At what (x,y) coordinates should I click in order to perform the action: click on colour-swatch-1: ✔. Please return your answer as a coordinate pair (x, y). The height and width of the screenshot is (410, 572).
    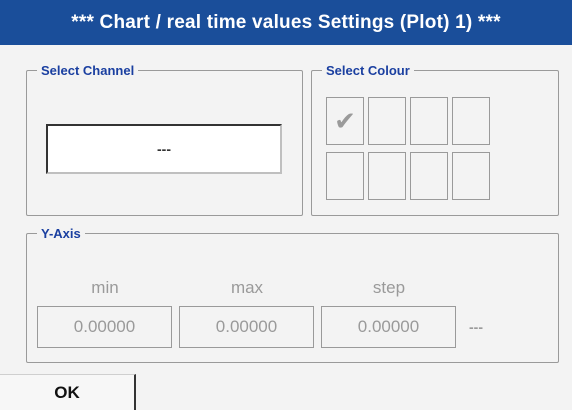
    Looking at the image, I should click on (345, 121).